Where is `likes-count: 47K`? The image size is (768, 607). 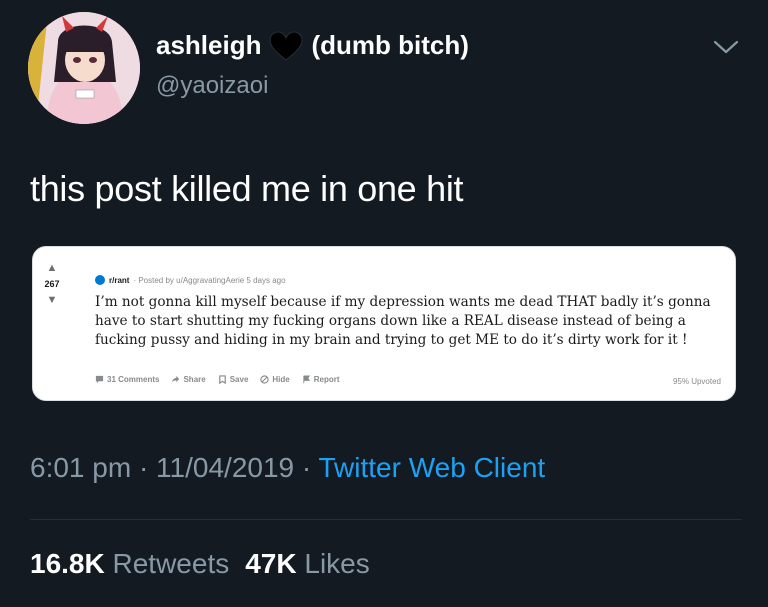
likes-count: 47K is located at coordinates (271, 563).